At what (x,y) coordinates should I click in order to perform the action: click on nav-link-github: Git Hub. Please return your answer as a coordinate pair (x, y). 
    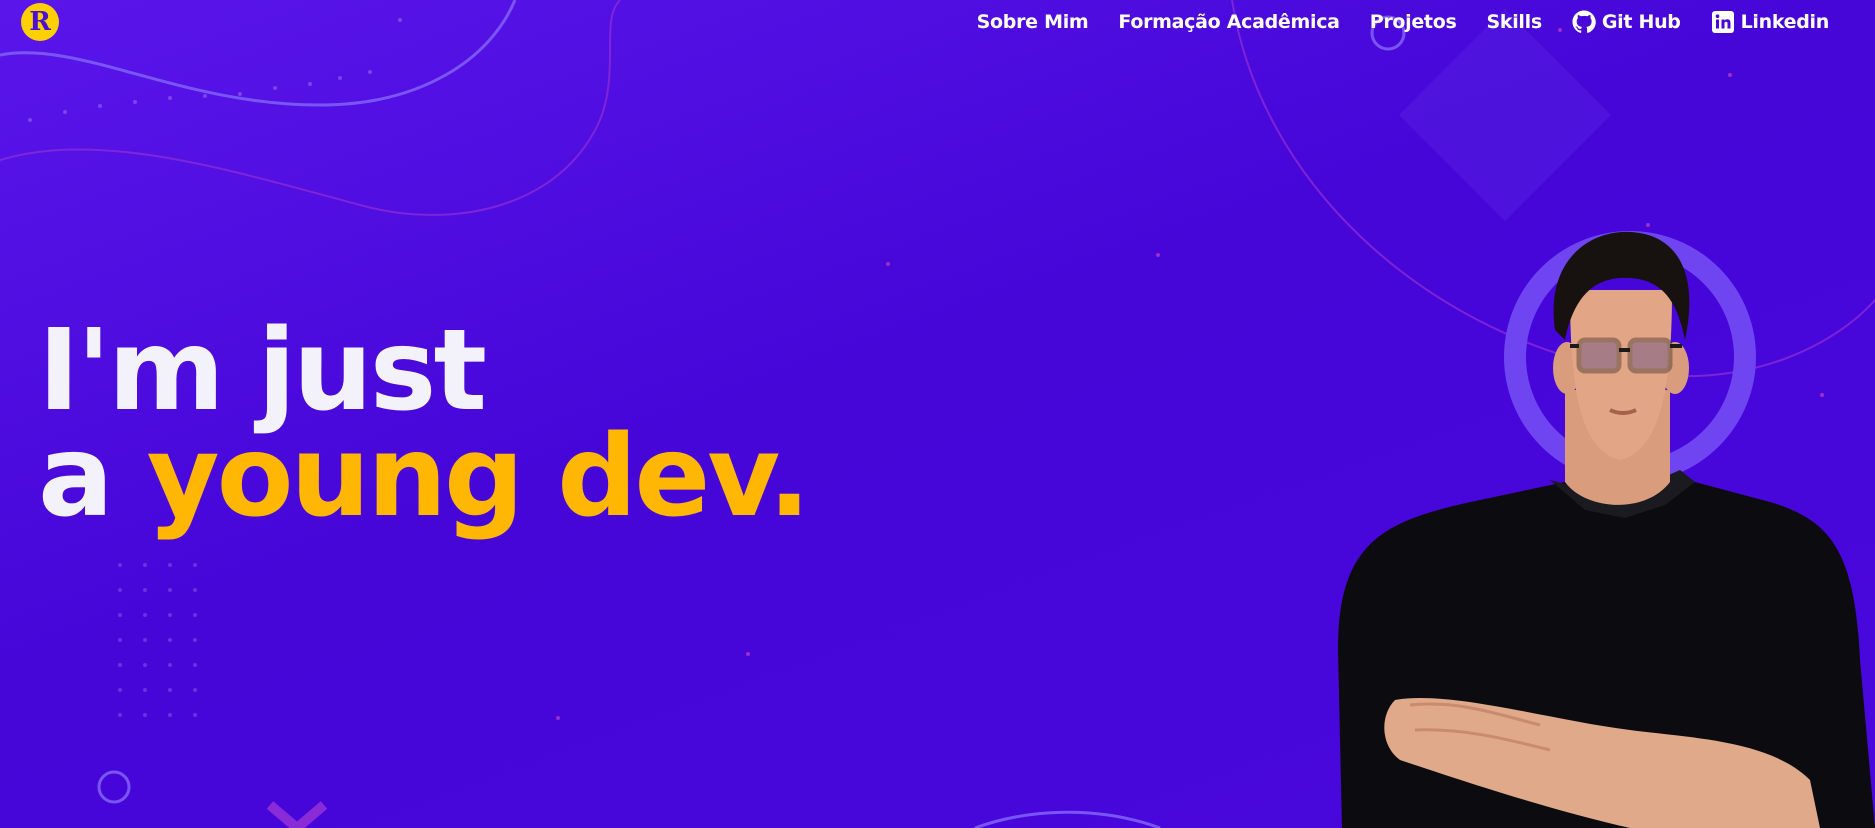
    Looking at the image, I should click on (1626, 22).